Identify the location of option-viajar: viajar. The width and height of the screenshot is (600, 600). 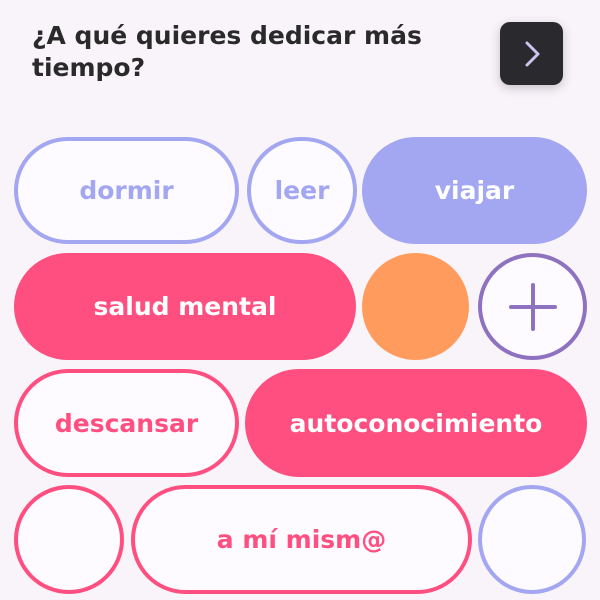
(474, 190).